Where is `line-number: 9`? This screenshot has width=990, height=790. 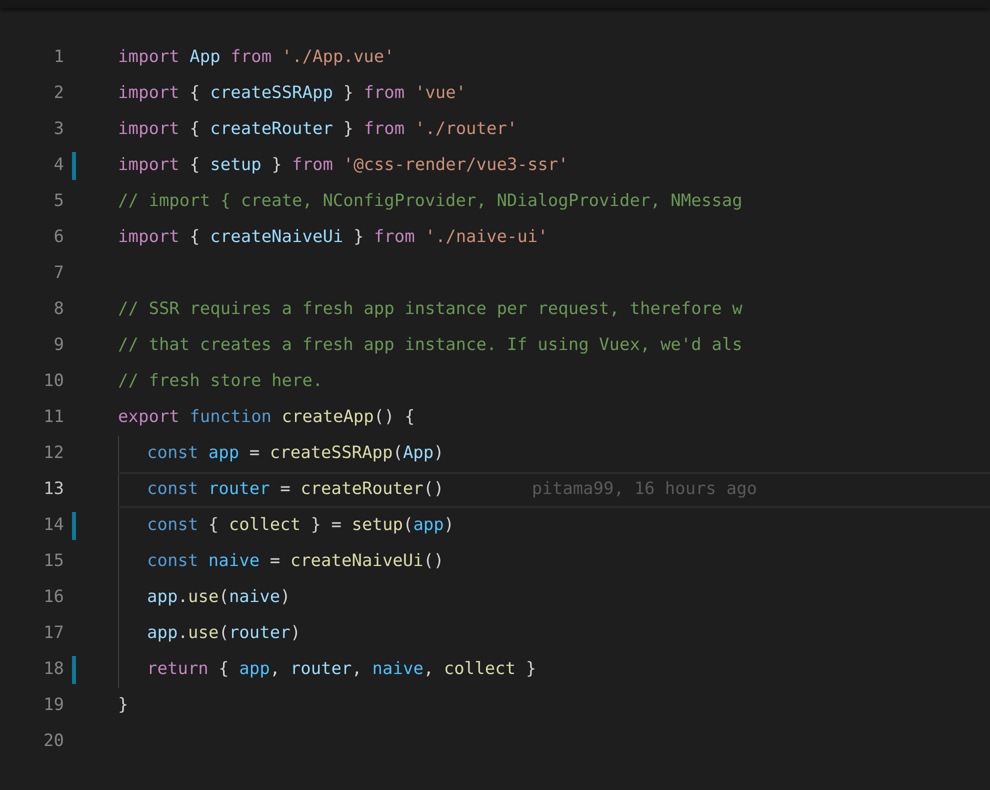 line-number: 9 is located at coordinates (58, 346).